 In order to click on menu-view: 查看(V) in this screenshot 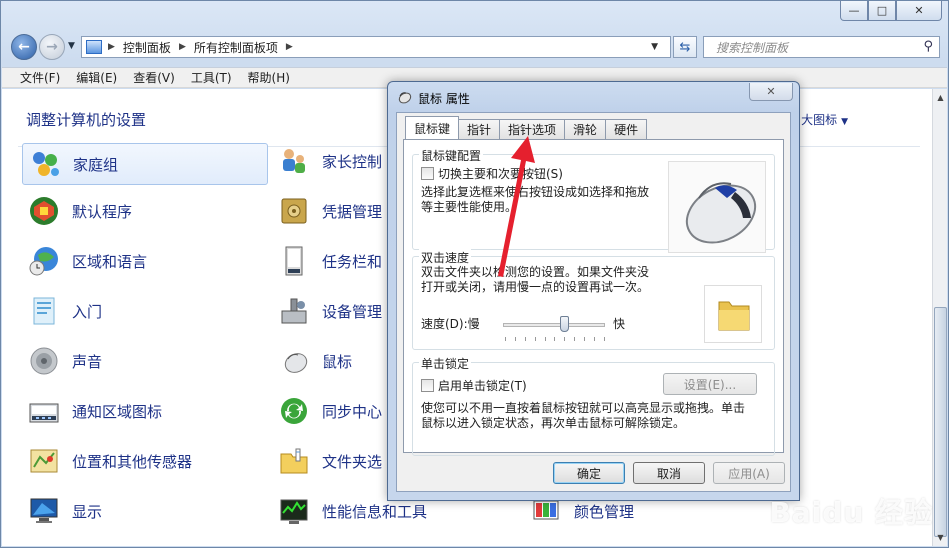, I will do `click(154, 77)`.